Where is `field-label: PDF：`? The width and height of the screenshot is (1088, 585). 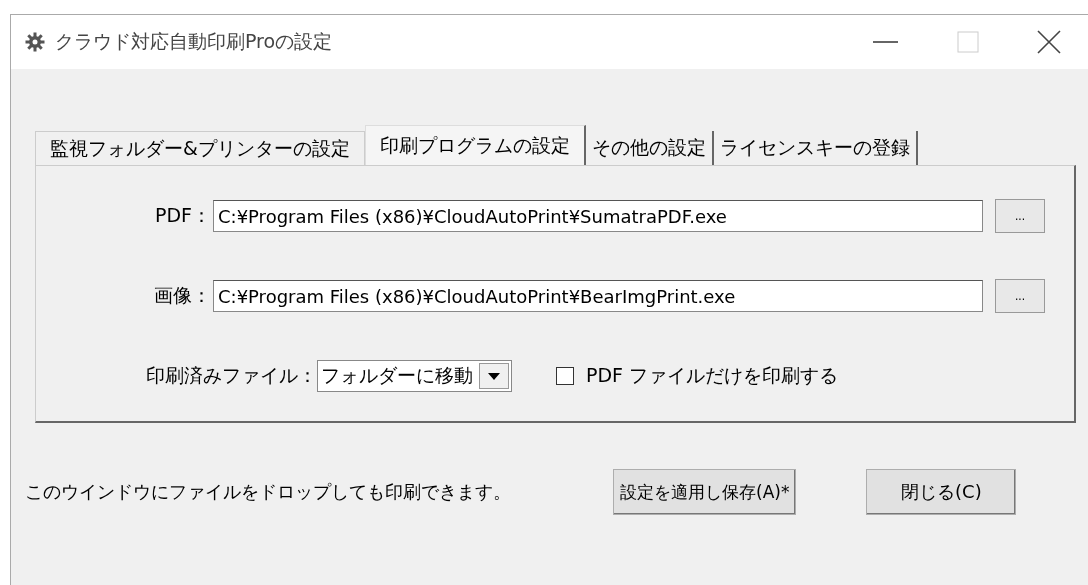 field-label: PDF： is located at coordinates (182, 215).